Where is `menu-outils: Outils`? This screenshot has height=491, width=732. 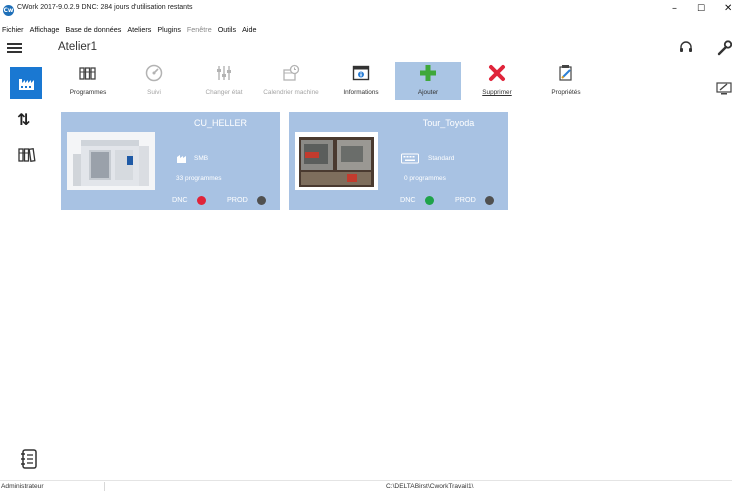 menu-outils: Outils is located at coordinates (227, 30).